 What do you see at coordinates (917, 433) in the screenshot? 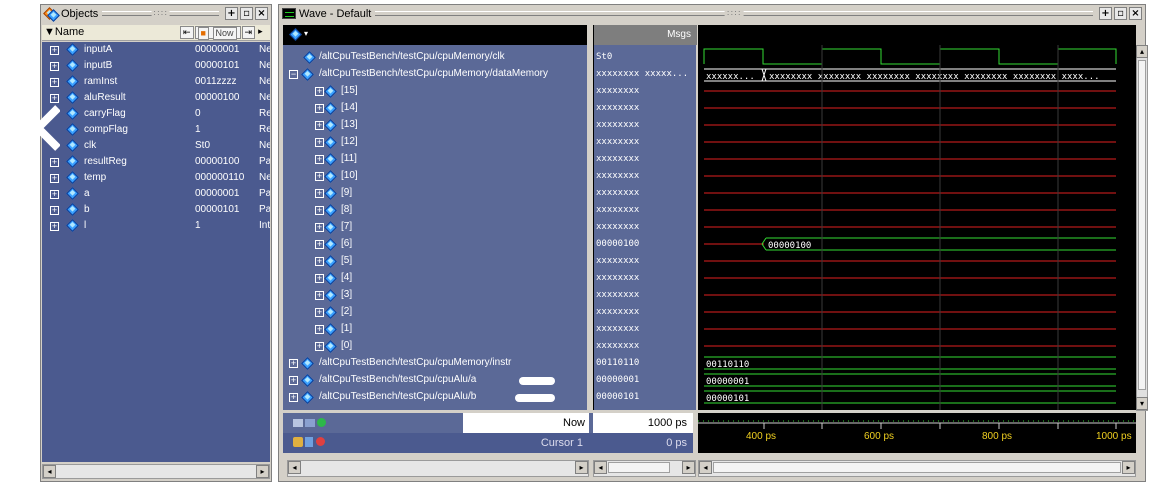
I see `time-axis: 400 ps 600 ps 800 ps 1000 ps` at bounding box center [917, 433].